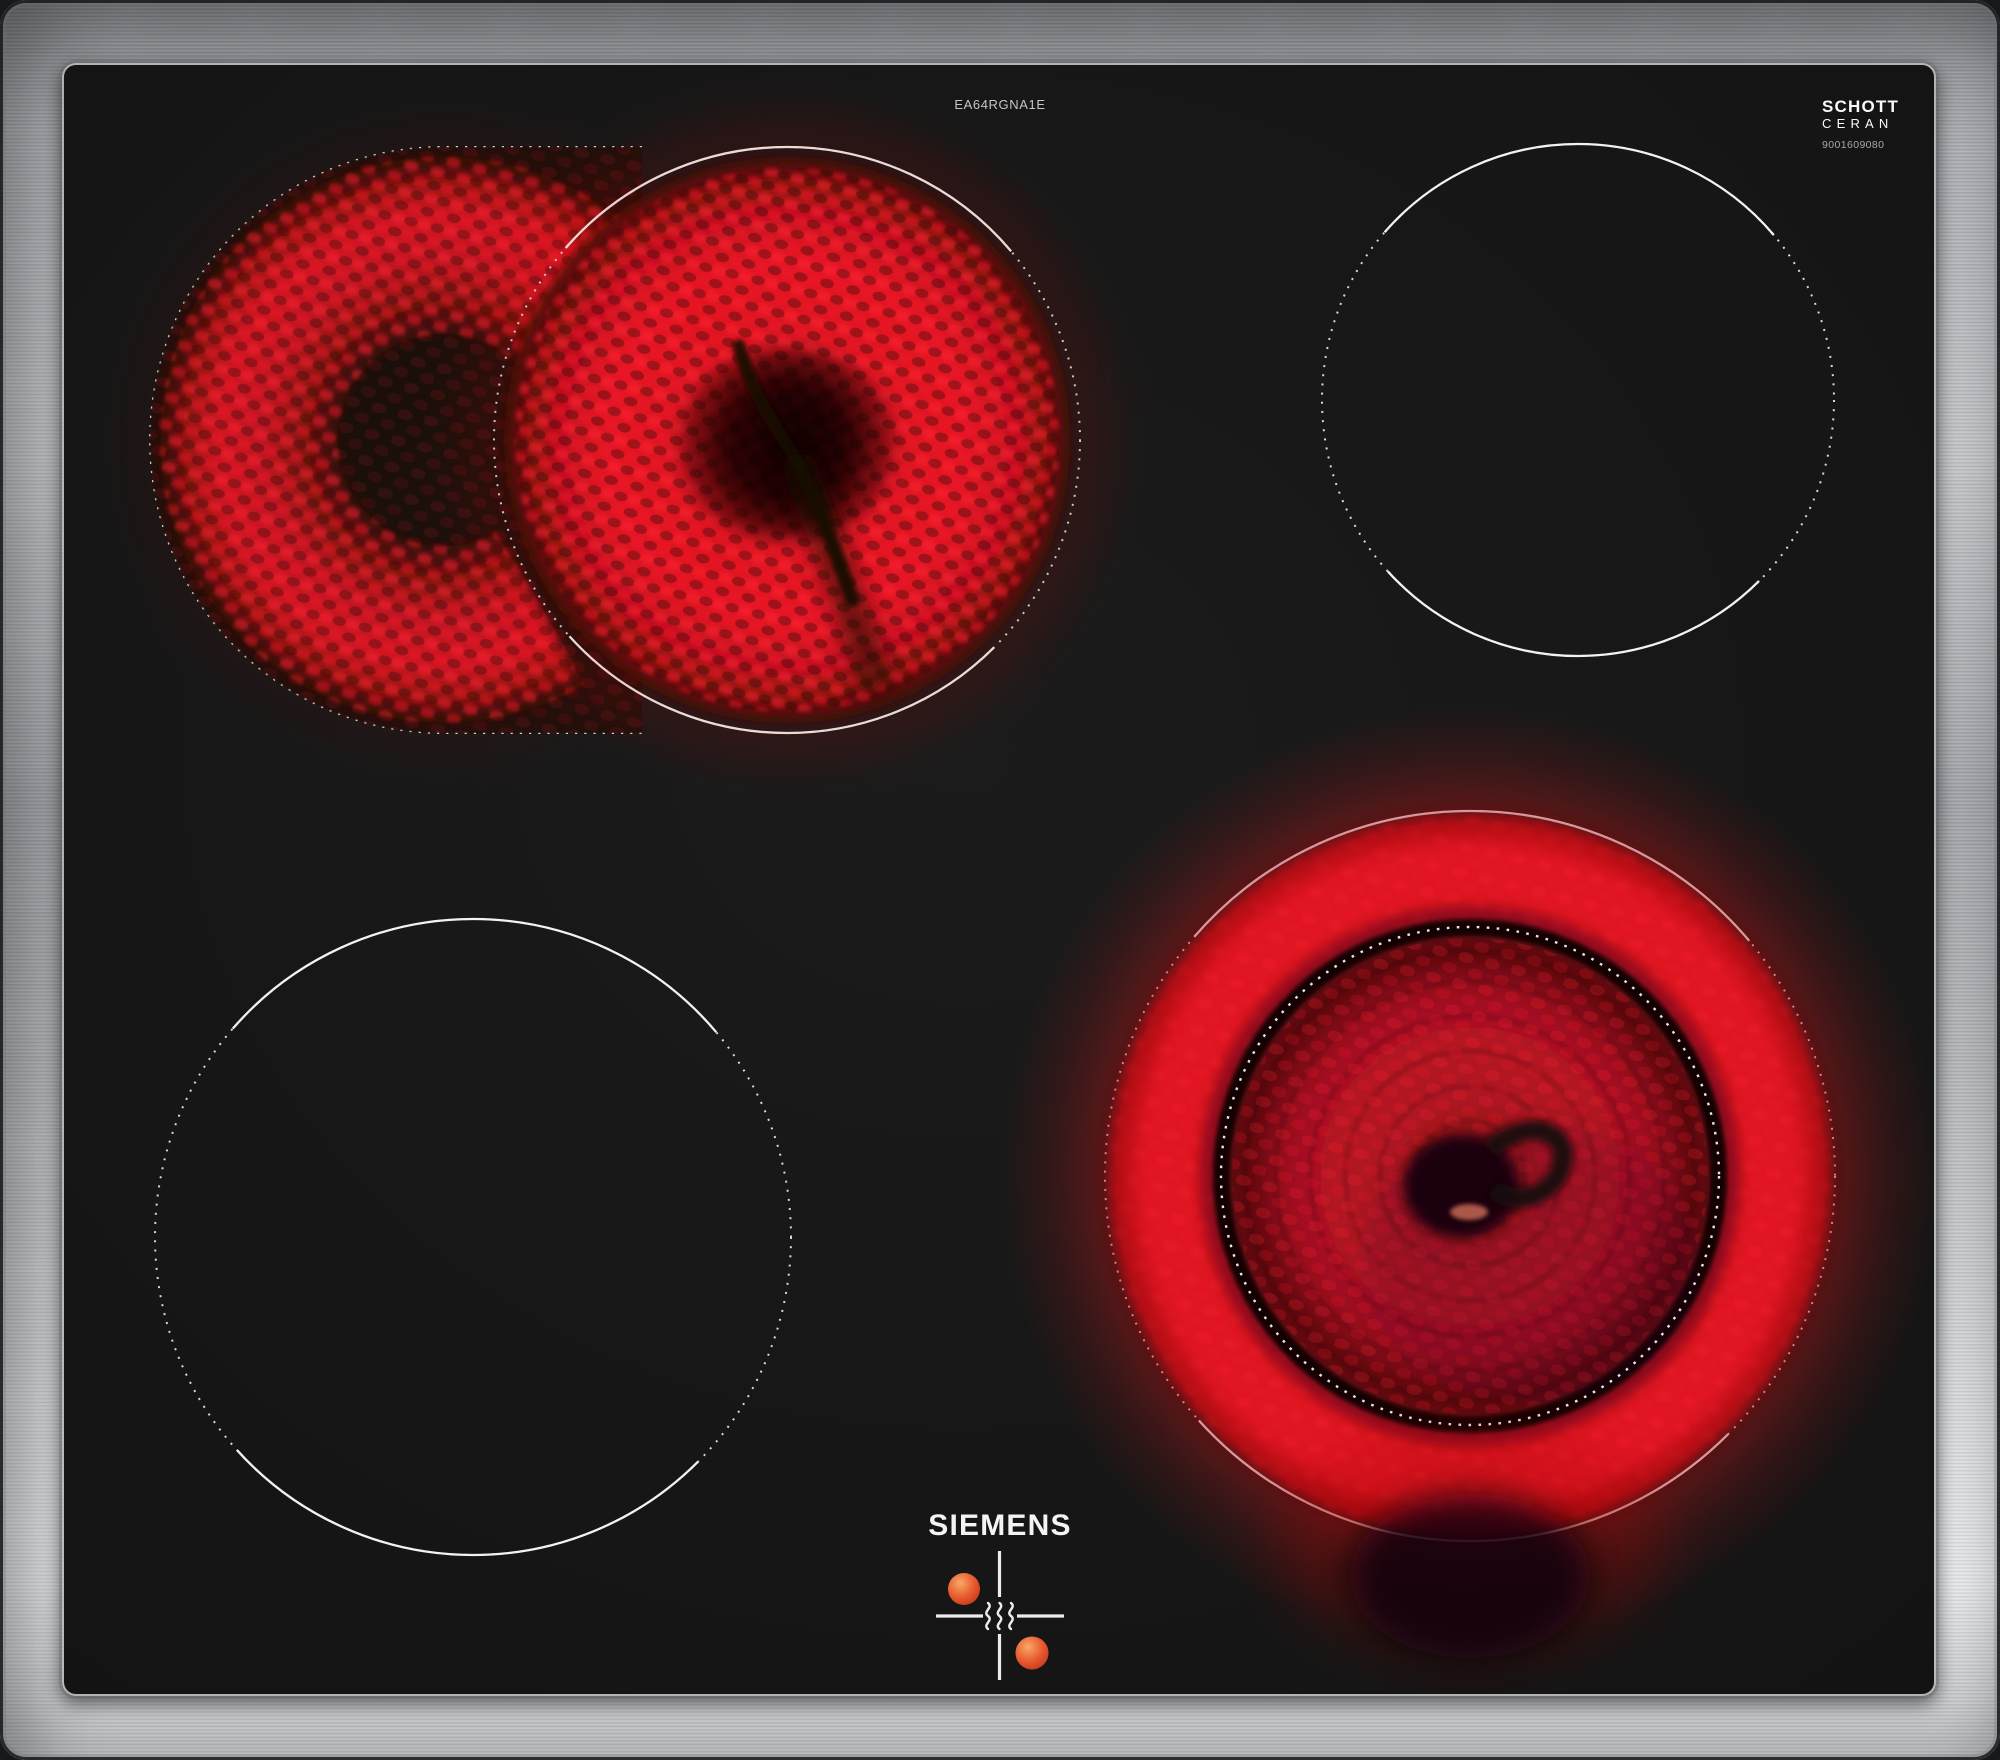  I want to click on hot-zone-dot-rear, so click(964, 1589).